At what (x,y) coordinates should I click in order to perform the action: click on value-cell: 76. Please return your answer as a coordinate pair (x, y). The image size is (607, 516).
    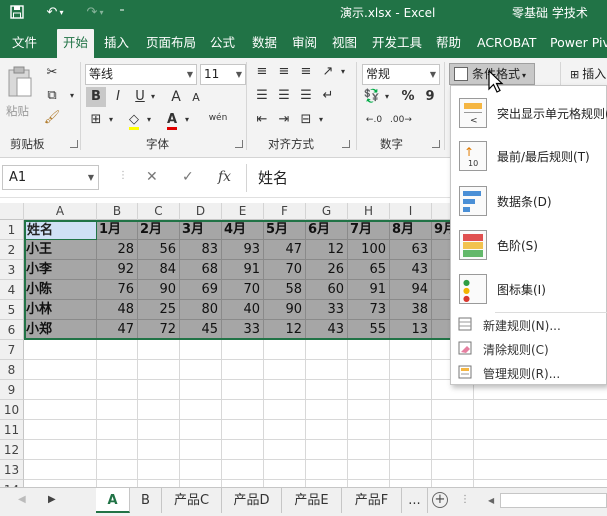
    Looking at the image, I should click on (117, 290).